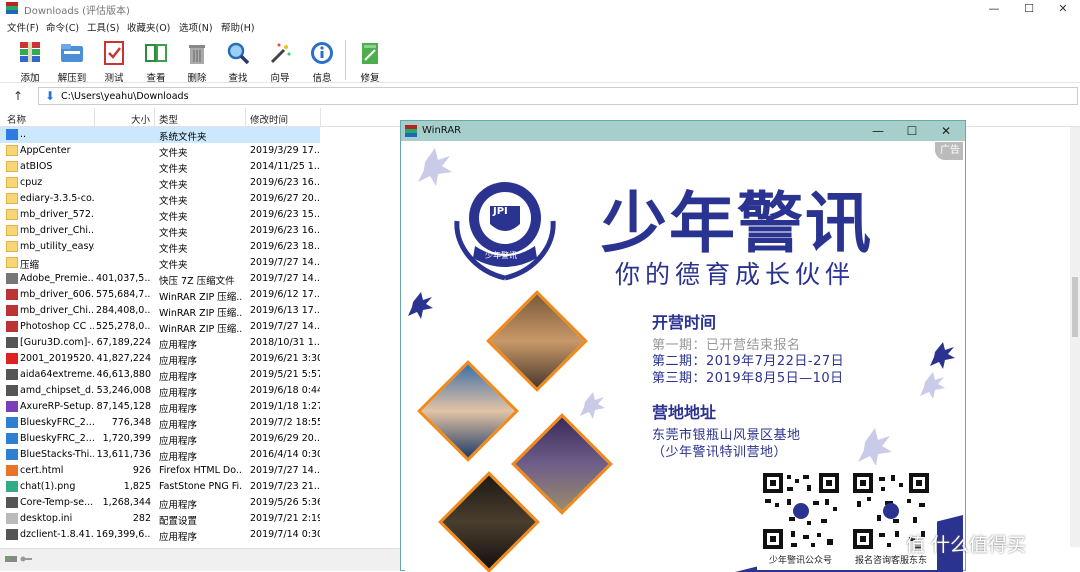 Image resolution: width=1080 pixels, height=572 pixels. What do you see at coordinates (370, 53) in the screenshot?
I see `repair-icon` at bounding box center [370, 53].